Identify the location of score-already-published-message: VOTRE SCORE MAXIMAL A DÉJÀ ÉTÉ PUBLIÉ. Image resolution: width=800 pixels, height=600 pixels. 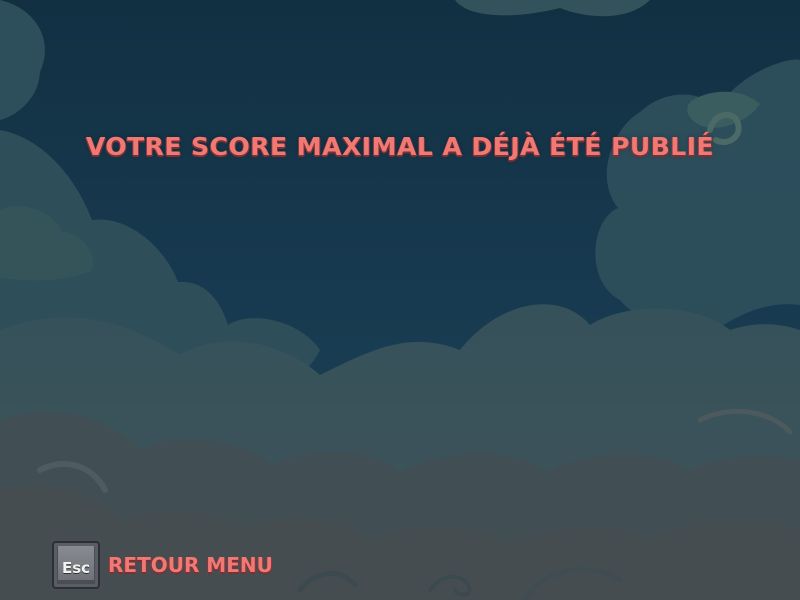
(400, 146).